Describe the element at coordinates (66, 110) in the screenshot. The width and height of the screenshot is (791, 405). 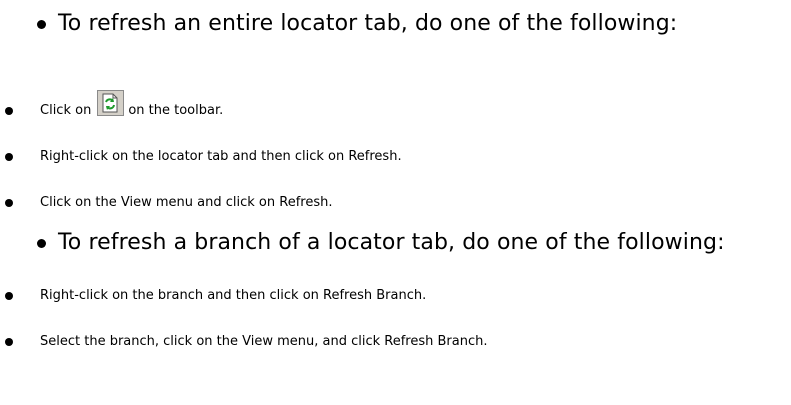
I see `item-text-before: Click on` at that location.